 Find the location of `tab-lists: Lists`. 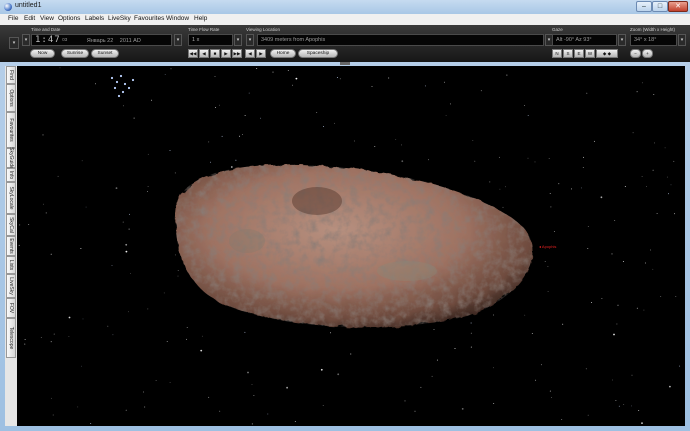

tab-lists: Lists is located at coordinates (11, 265).